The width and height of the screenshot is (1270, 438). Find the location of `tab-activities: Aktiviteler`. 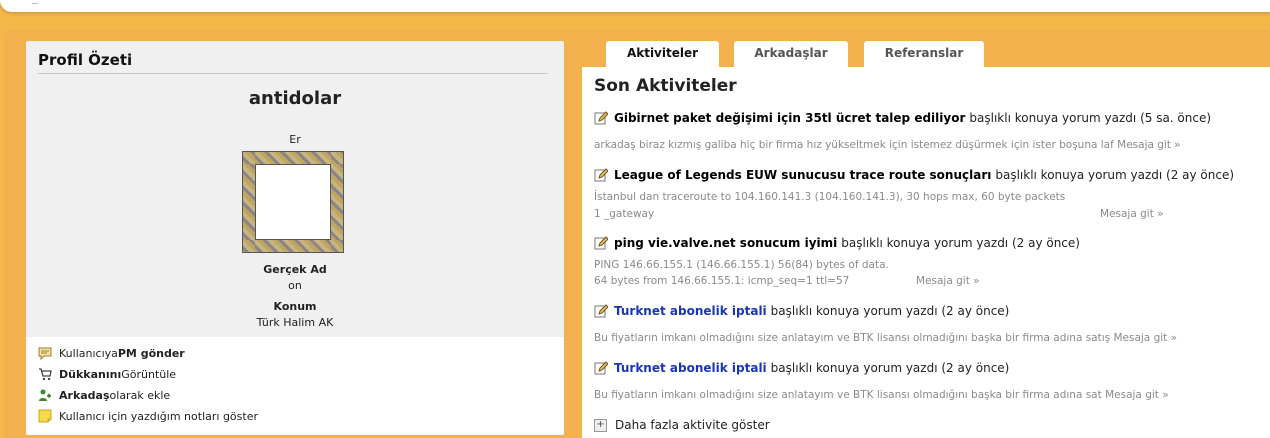

tab-activities: Aktiviteler is located at coordinates (662, 54).